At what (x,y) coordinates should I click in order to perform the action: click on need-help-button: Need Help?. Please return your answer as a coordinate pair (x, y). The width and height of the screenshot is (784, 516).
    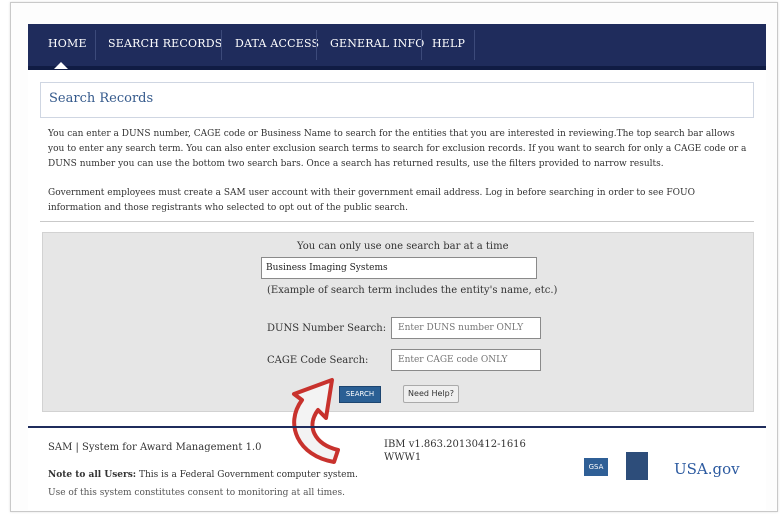
    Looking at the image, I should click on (431, 394).